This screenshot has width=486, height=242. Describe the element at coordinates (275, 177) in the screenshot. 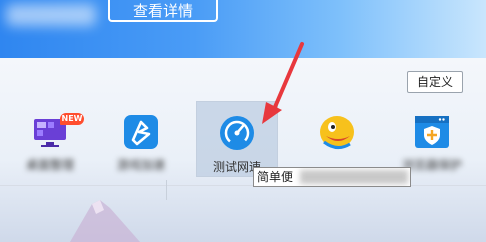

I see `tooltip-text: 简单便` at that location.